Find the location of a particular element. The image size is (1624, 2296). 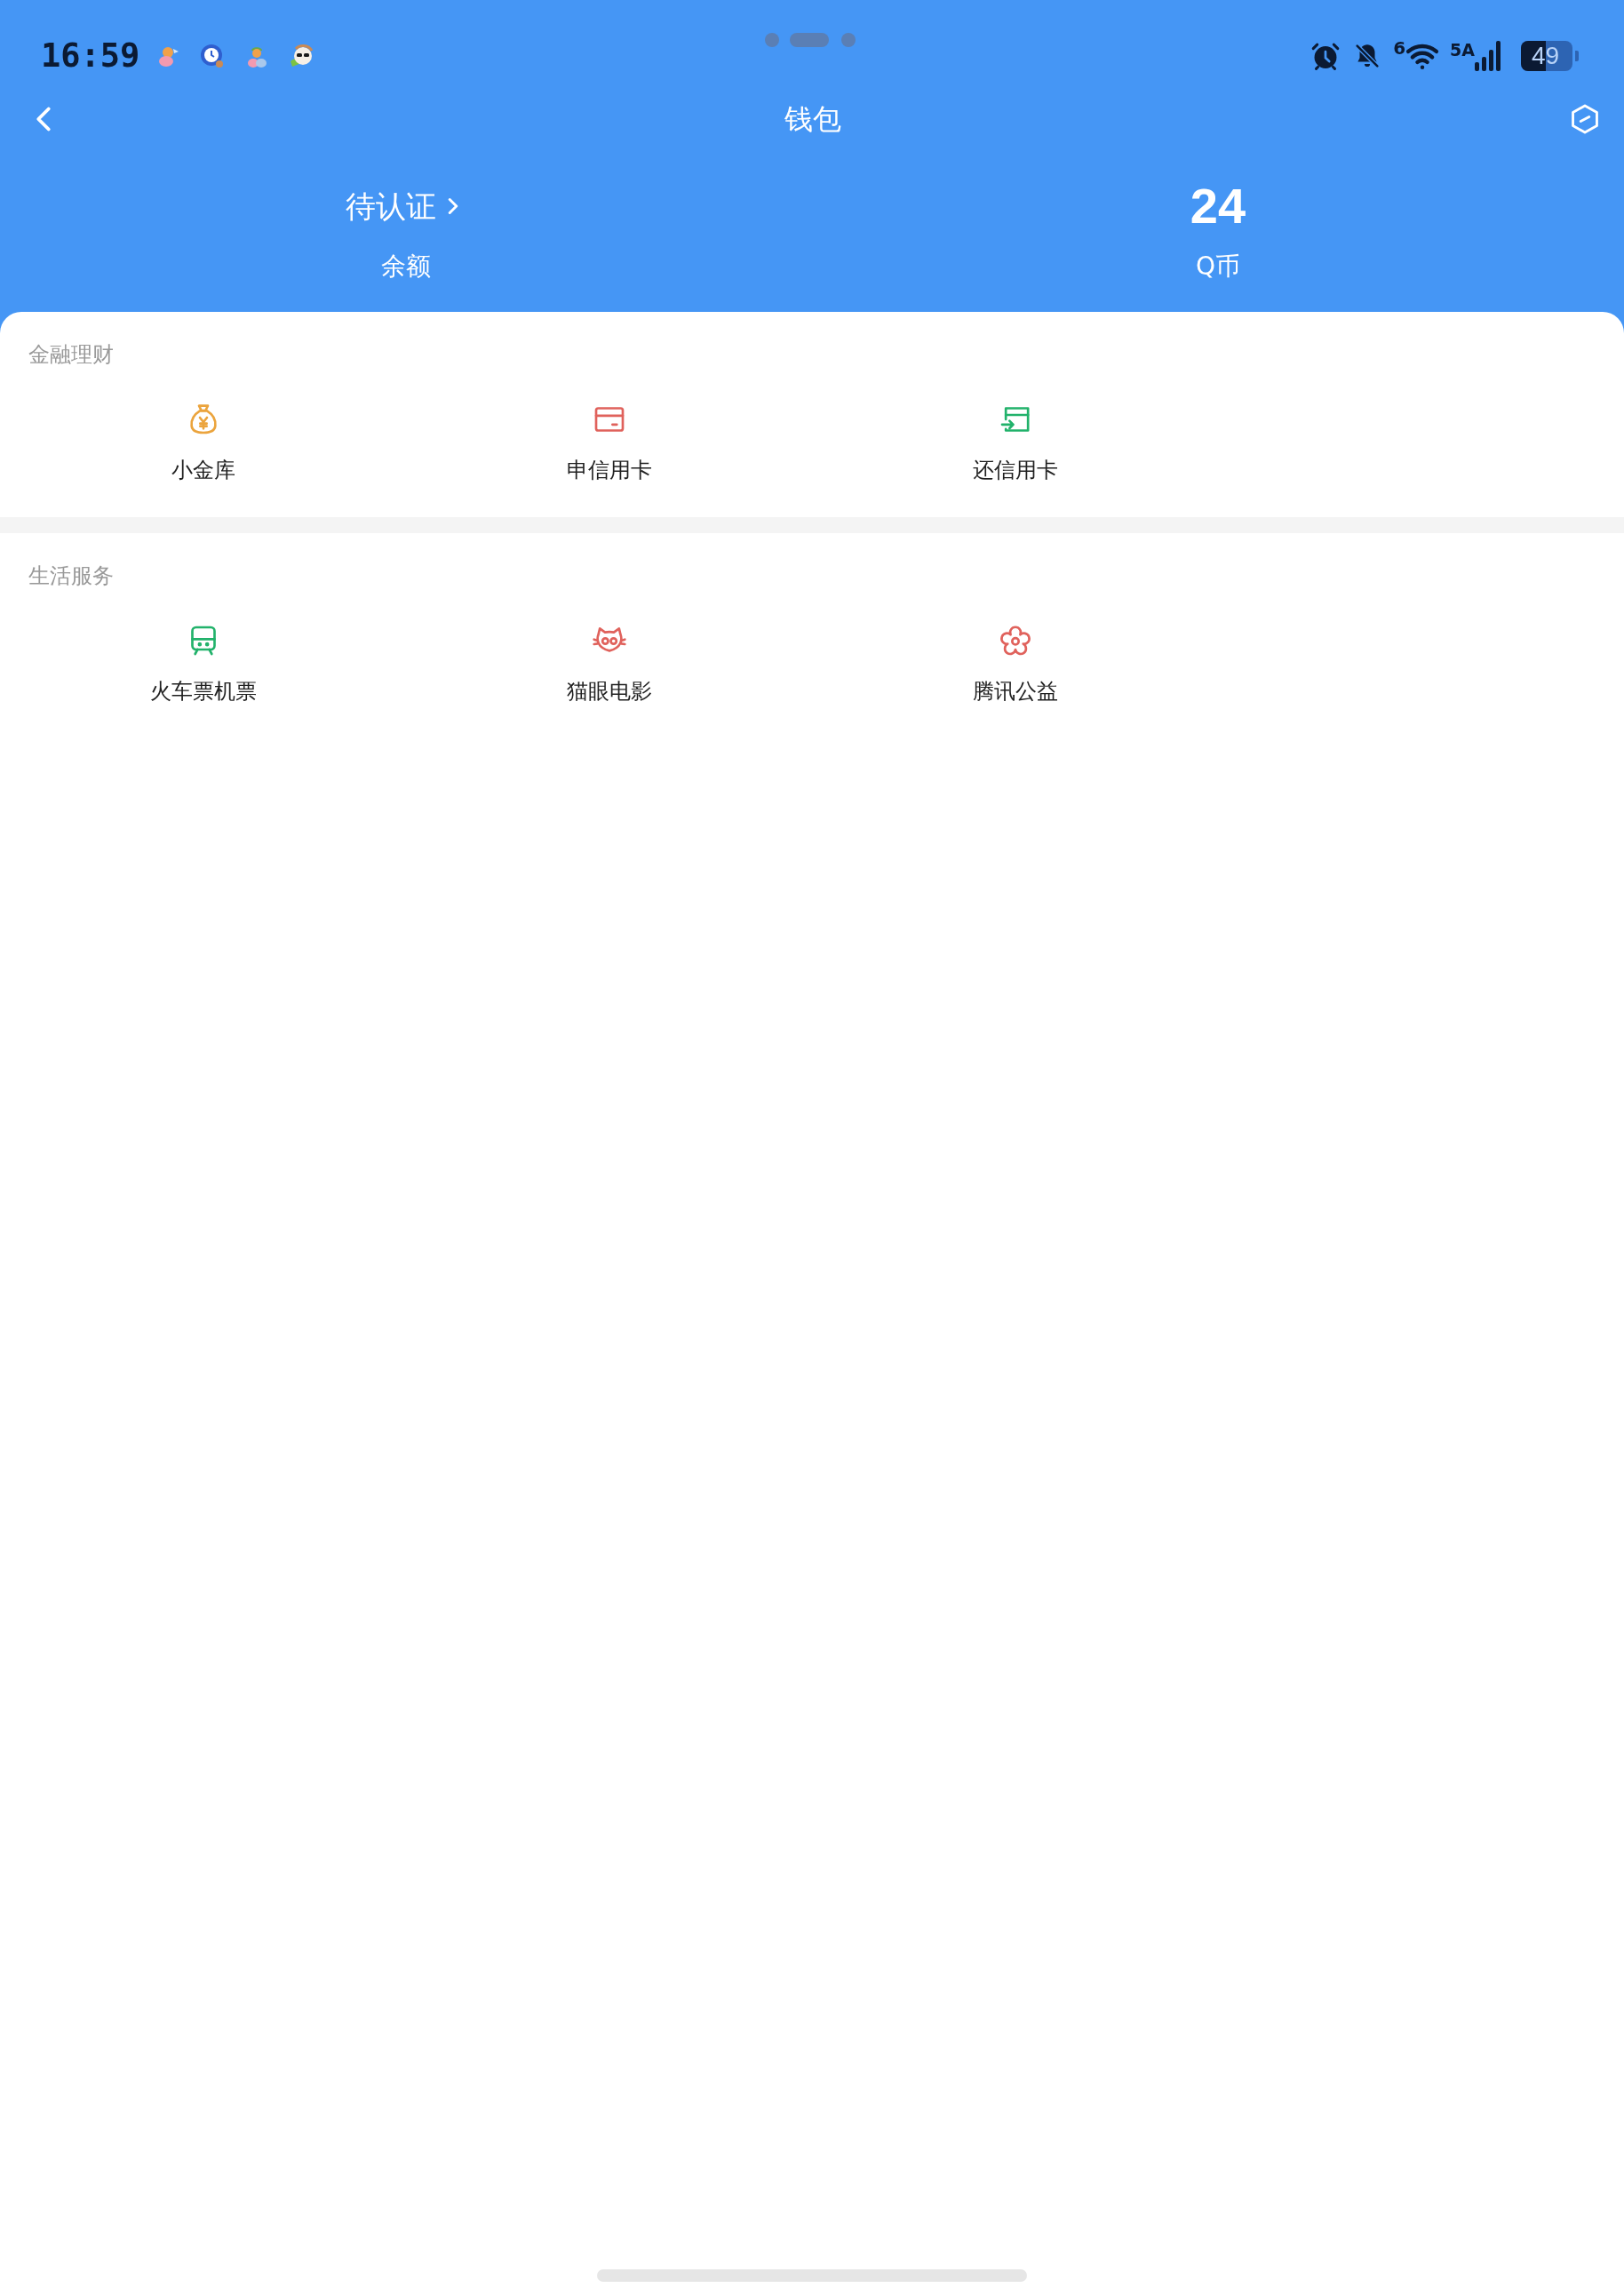

signal-icon is located at coordinates (1488, 56).